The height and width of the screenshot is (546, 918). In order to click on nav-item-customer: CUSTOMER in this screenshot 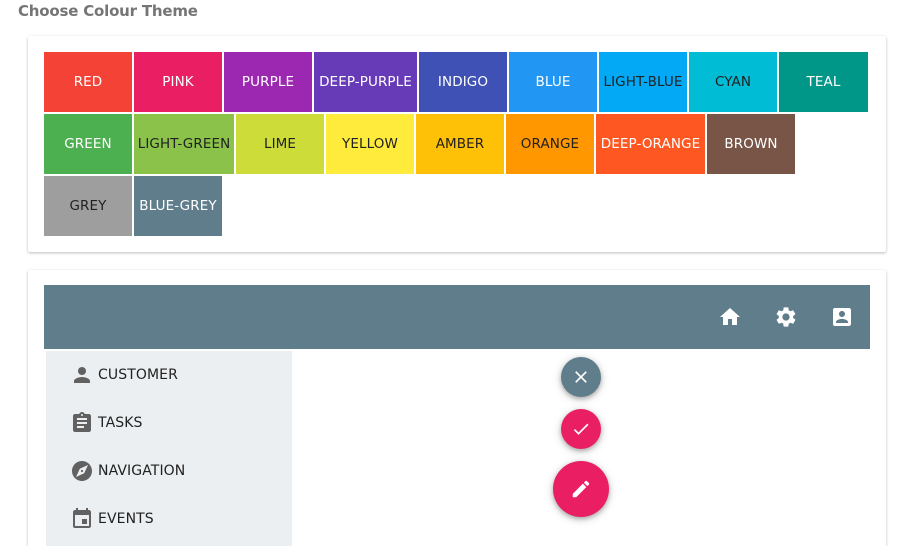, I will do `click(169, 375)`.